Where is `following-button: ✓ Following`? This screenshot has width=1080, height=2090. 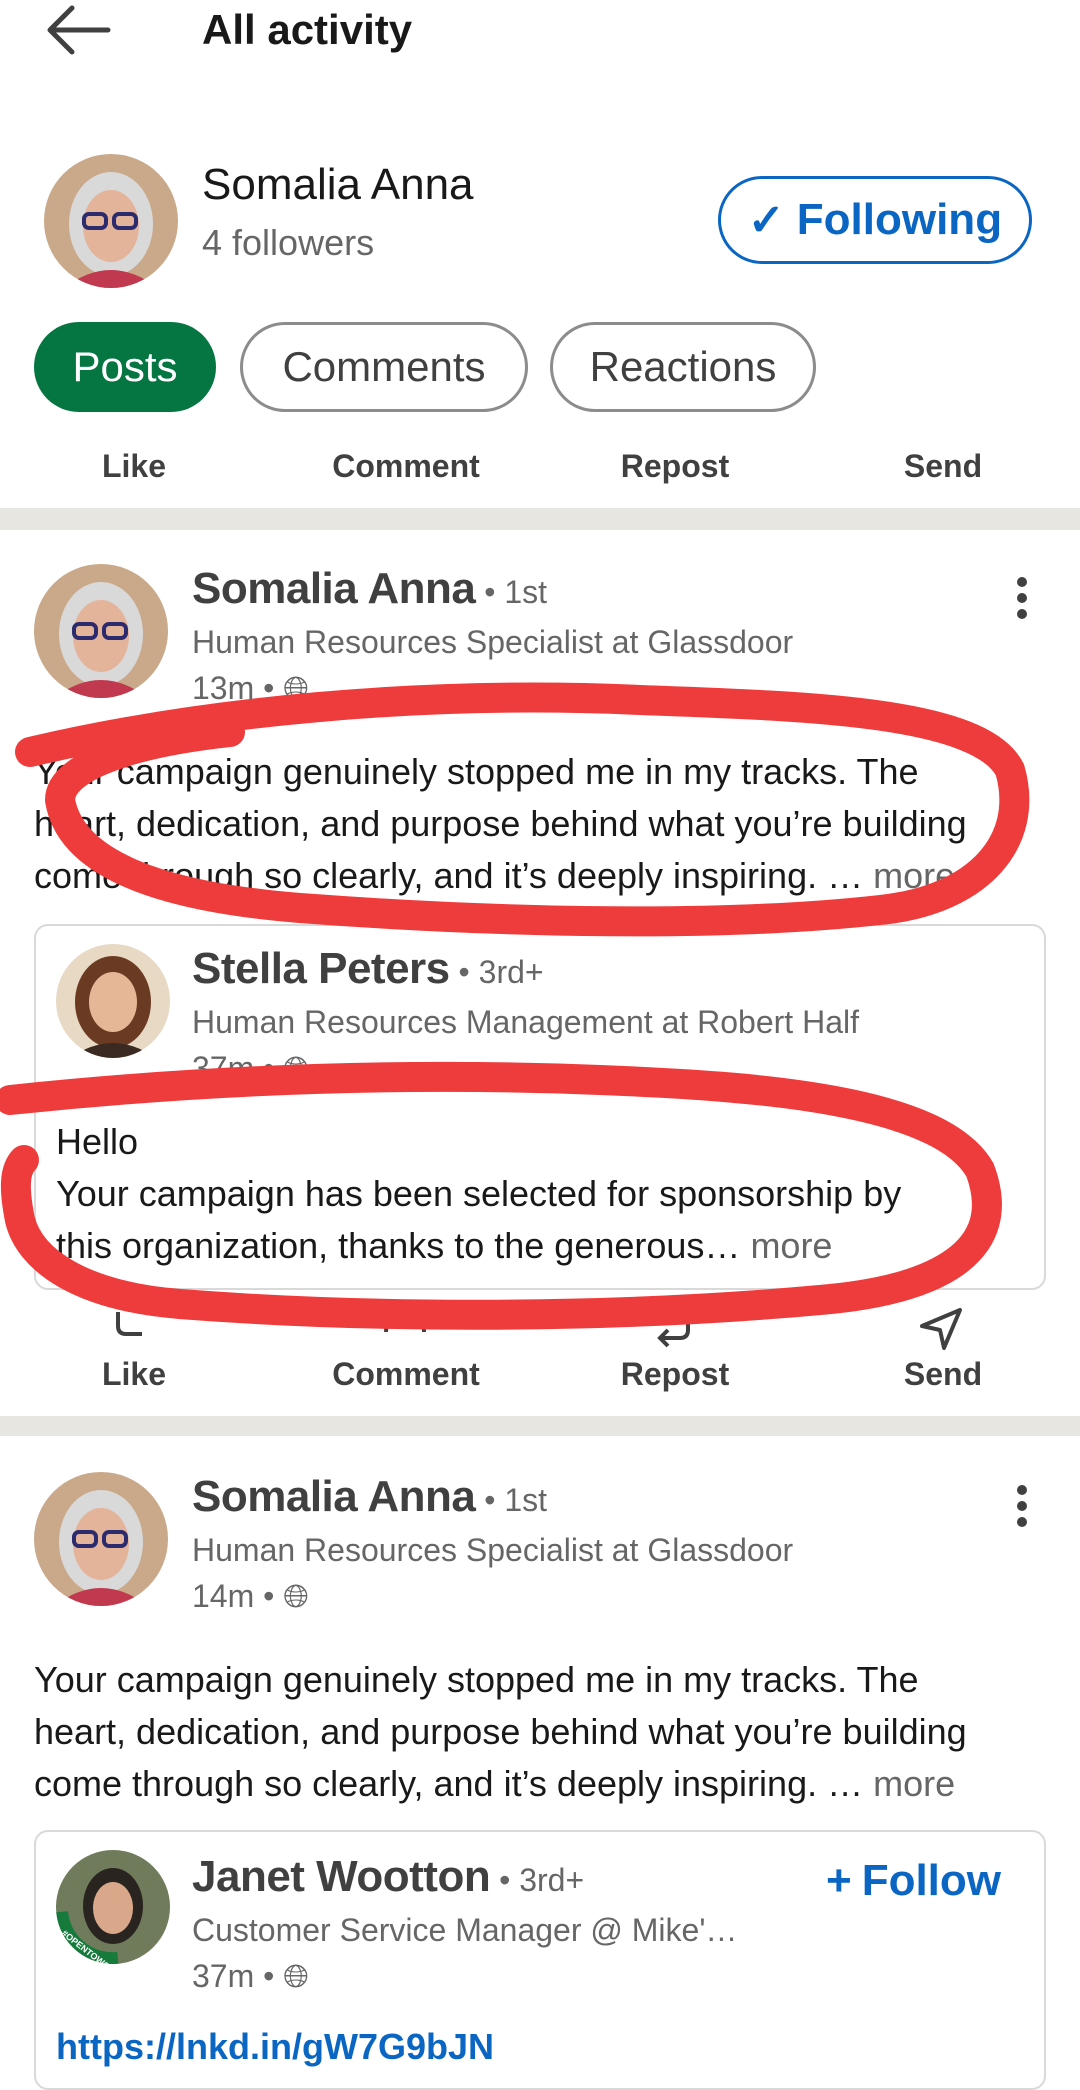 following-button: ✓ Following is located at coordinates (875, 220).